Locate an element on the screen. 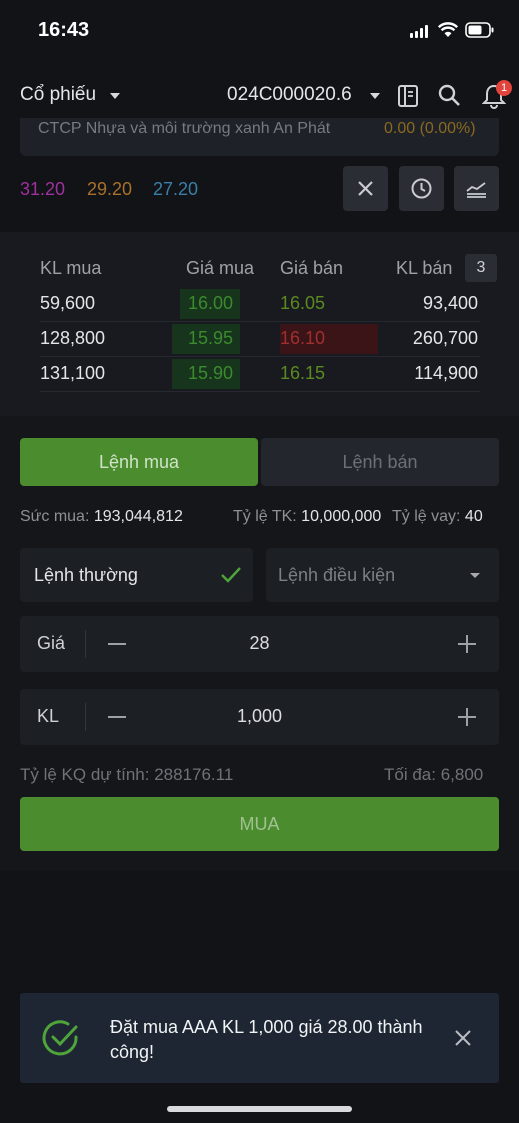 Image resolution: width=519 pixels, height=1123 pixels. checkmark-icon is located at coordinates (231, 575).